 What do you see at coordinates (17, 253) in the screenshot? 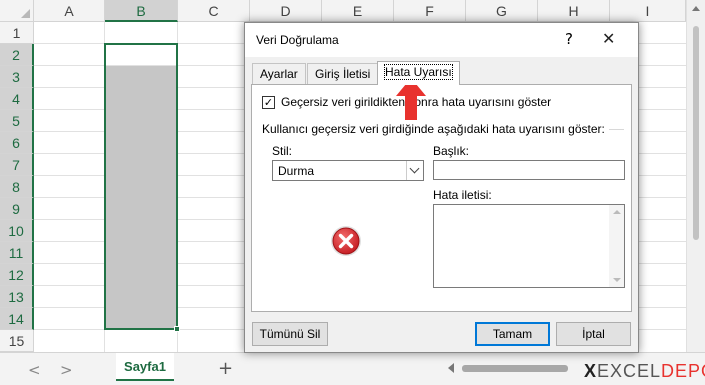
I see `row-header-selected: 11` at bounding box center [17, 253].